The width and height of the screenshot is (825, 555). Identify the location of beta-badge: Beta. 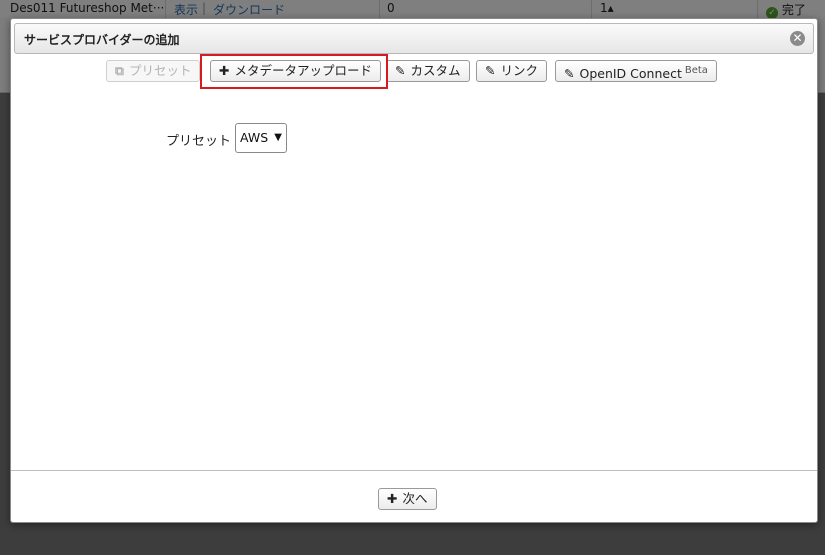
(696, 70).